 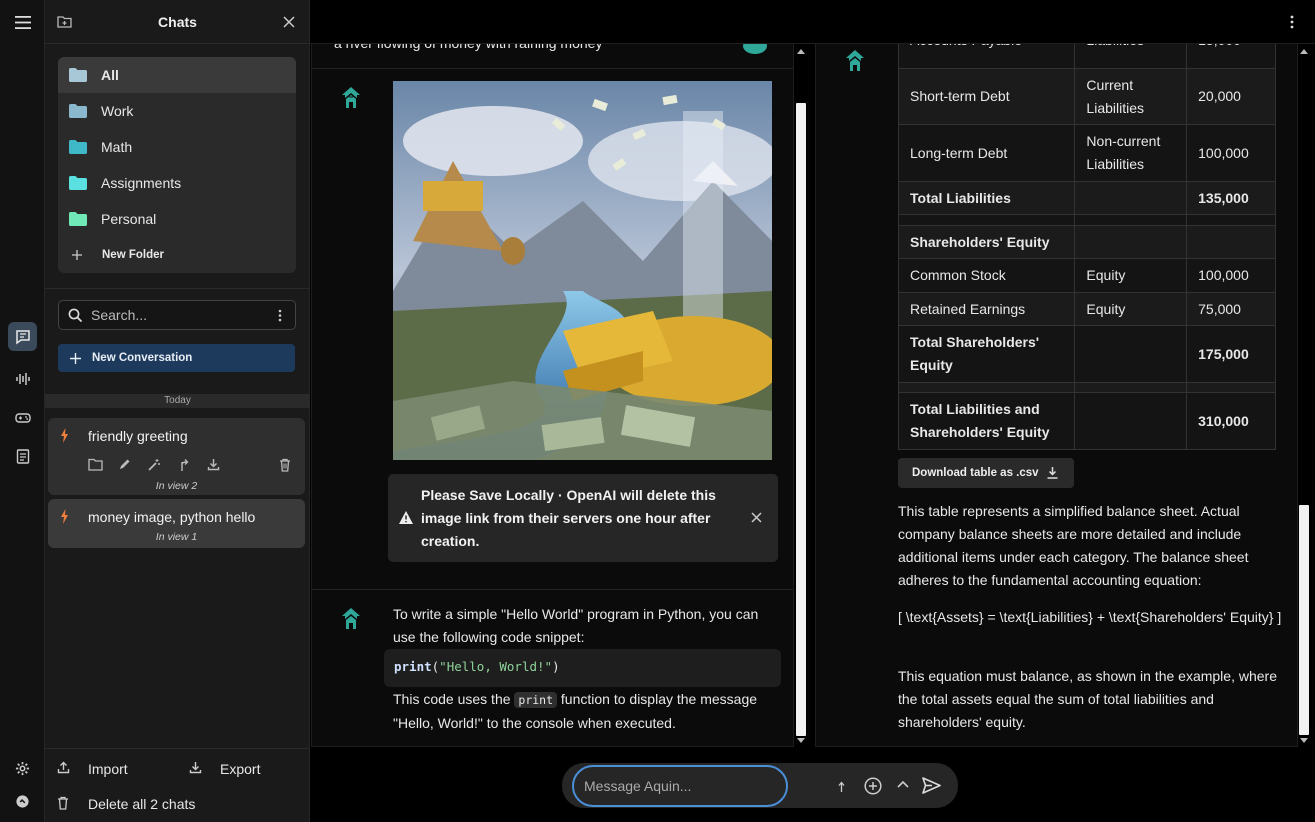 I want to click on table-cell: Long-term Debt, so click(x=986, y=153).